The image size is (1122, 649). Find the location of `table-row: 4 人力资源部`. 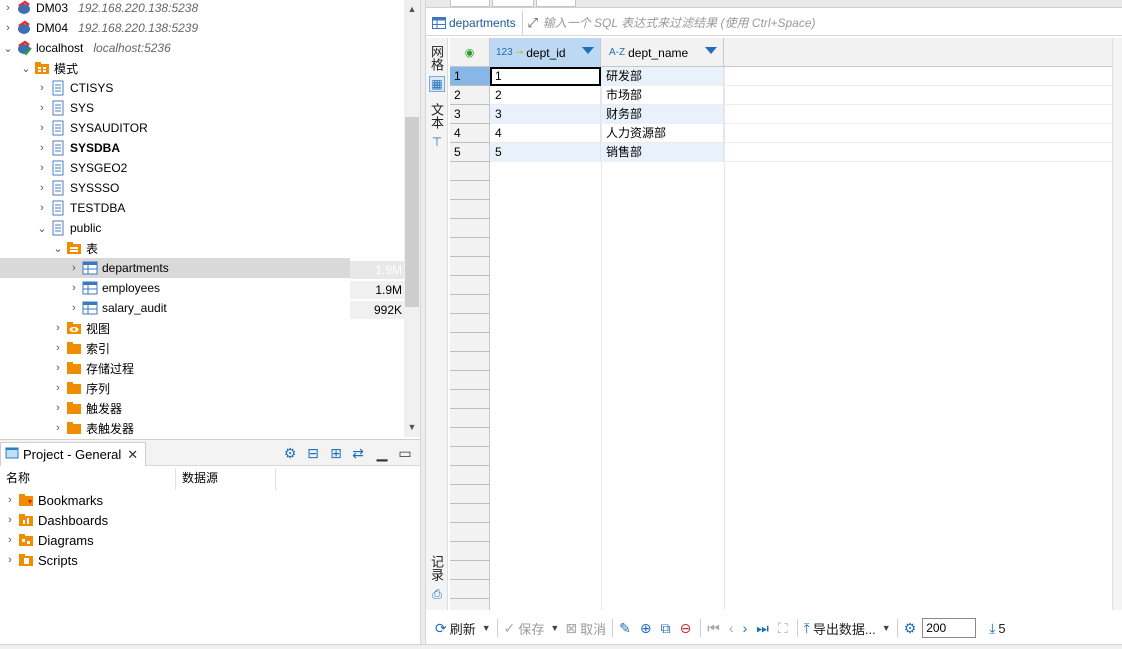

table-row: 4 人力资源部 is located at coordinates (801, 133).